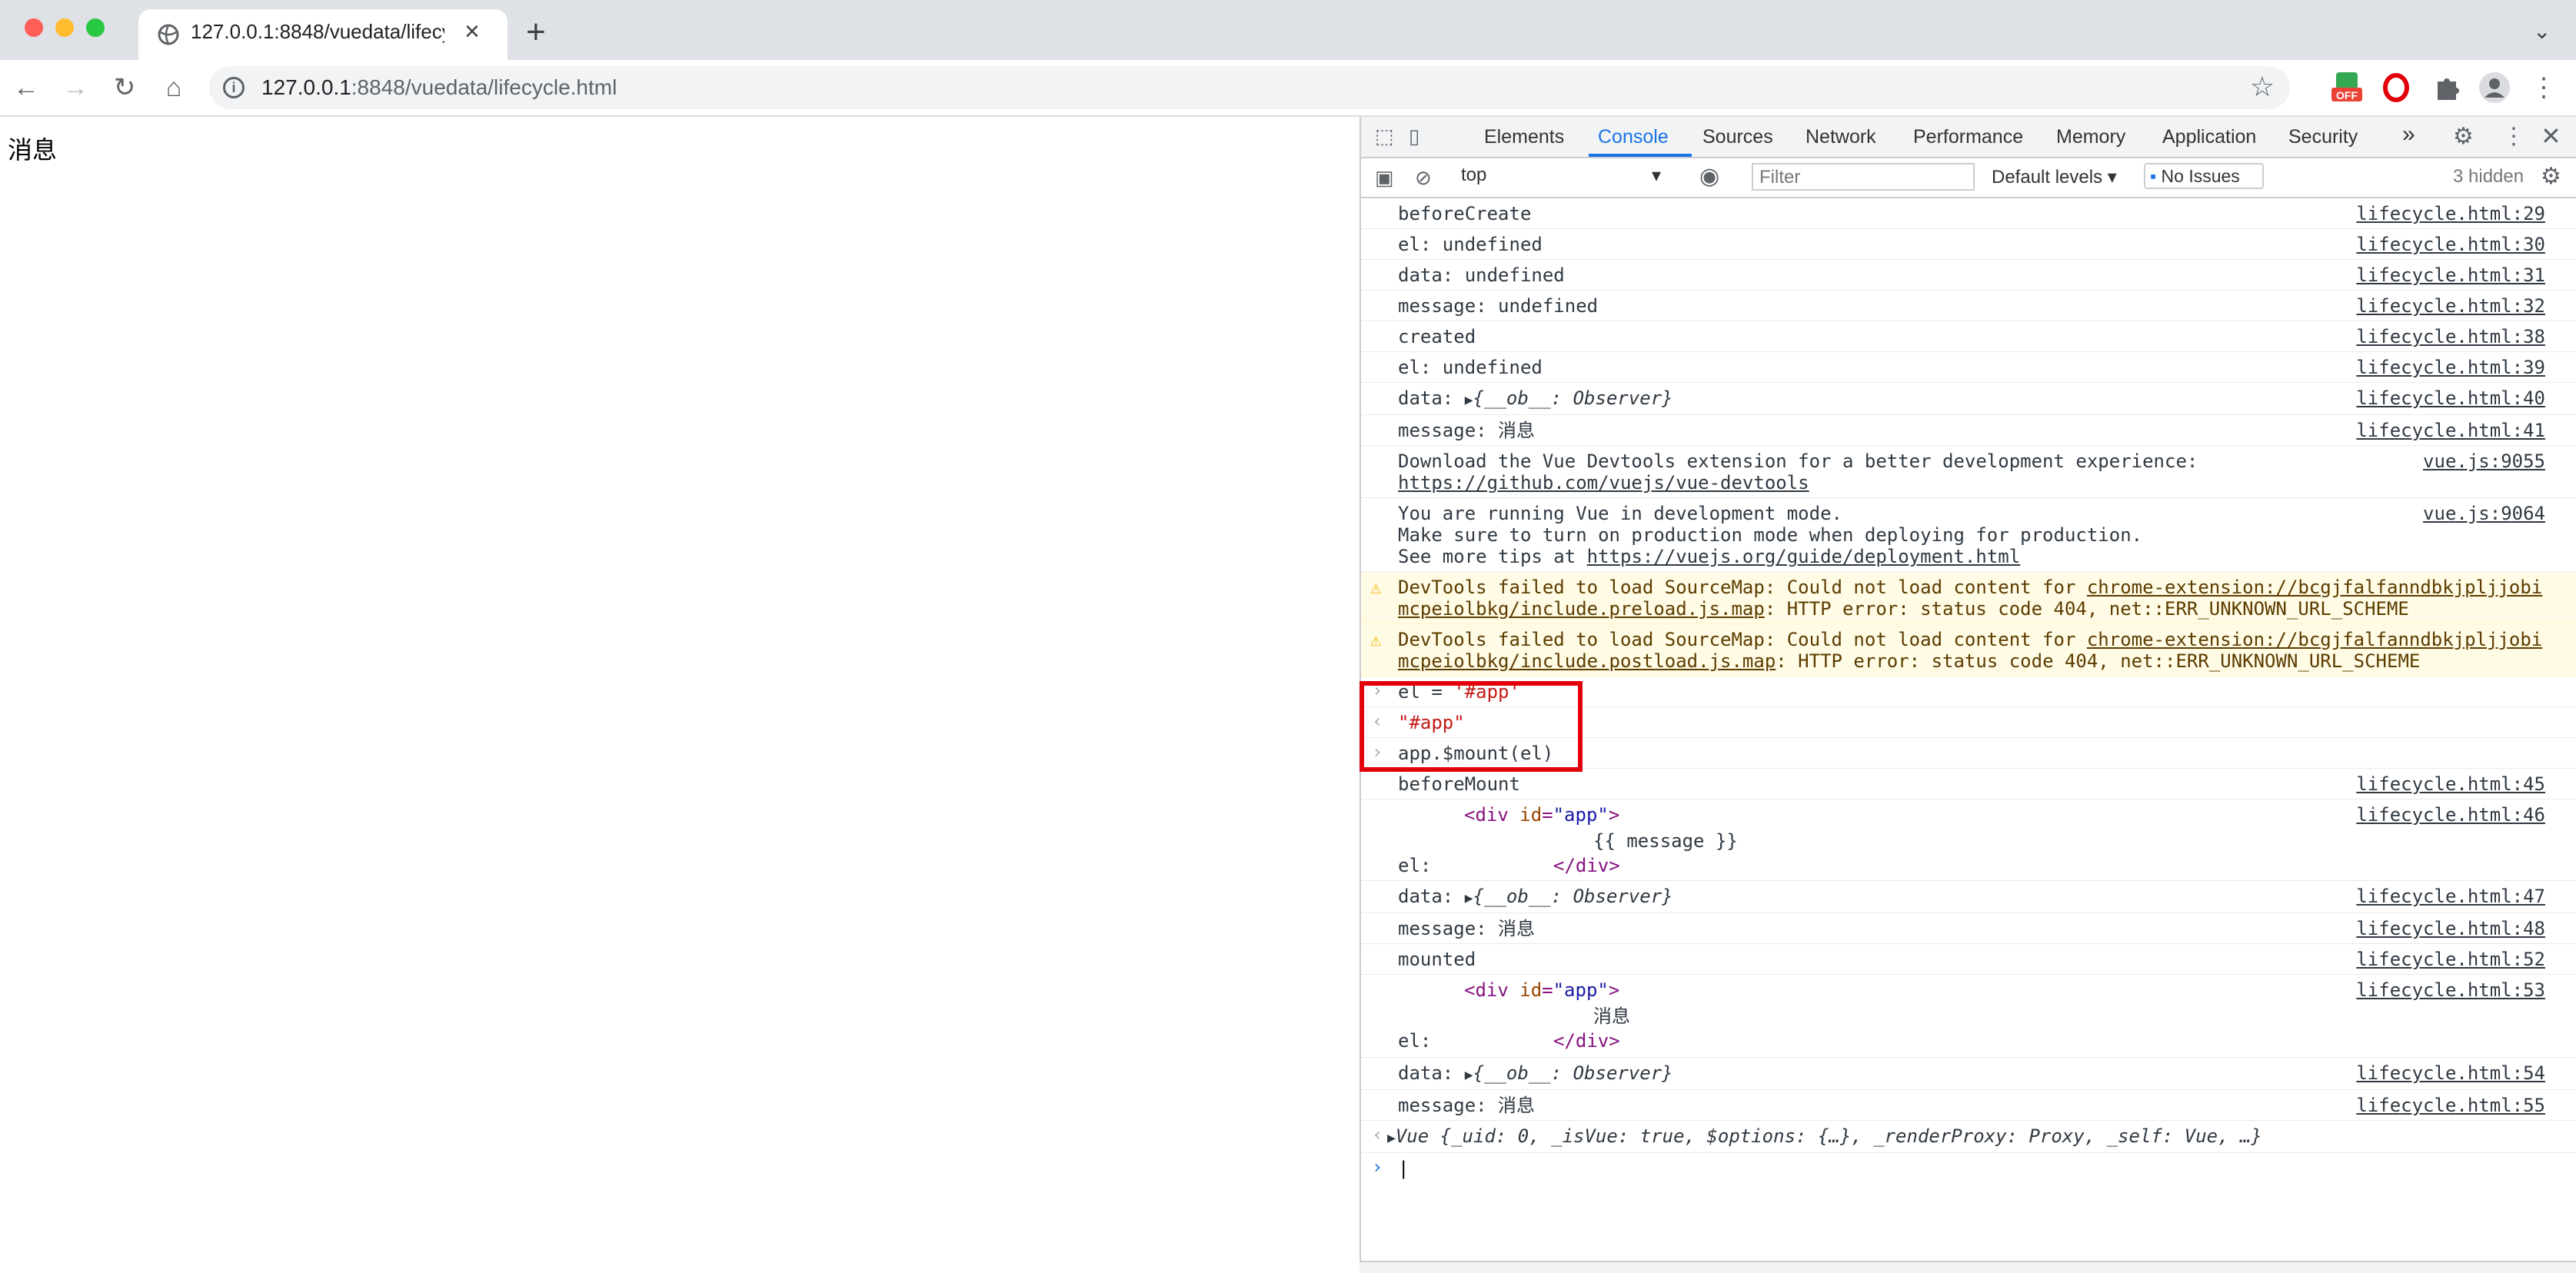 This screenshot has height=1273, width=2576. Describe the element at coordinates (1403, 1168) in the screenshot. I see `console-input-caret: |` at that location.